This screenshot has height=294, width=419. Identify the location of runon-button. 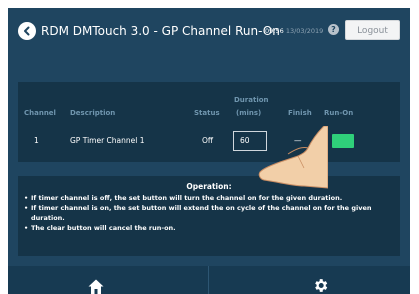
(343, 141).